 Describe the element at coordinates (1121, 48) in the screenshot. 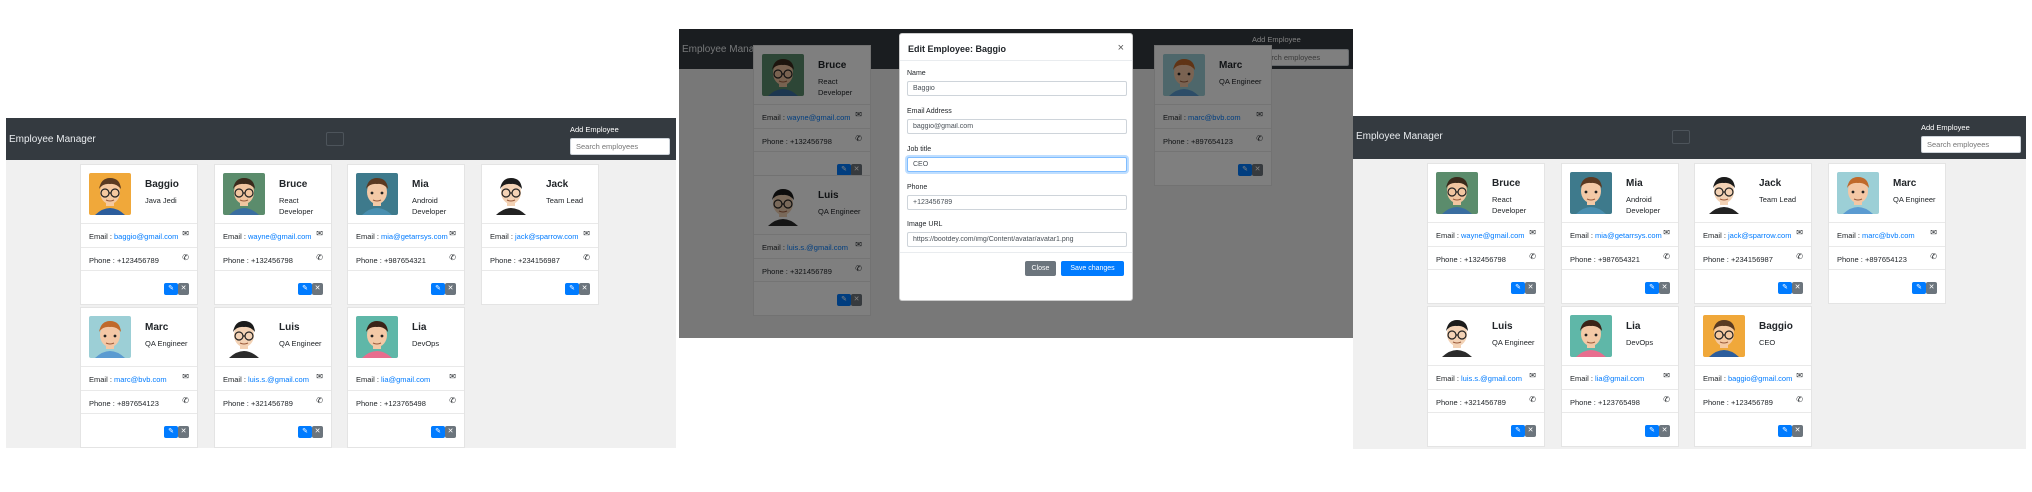

I see `close-icon: ×` at that location.